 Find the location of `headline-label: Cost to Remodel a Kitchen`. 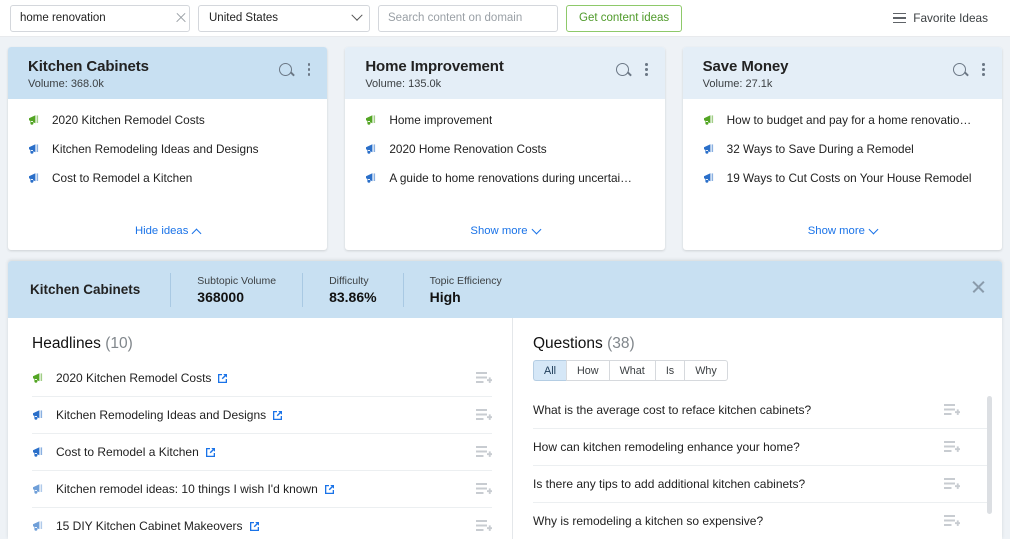

headline-label: Cost to Remodel a Kitchen is located at coordinates (127, 452).